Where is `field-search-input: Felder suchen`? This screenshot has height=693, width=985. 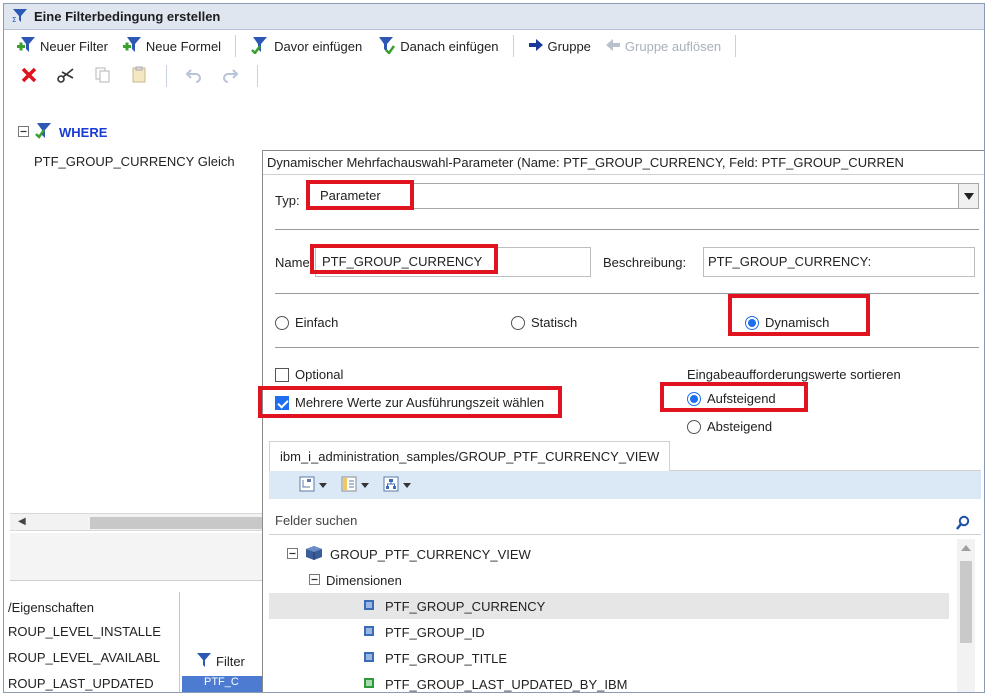 field-search-input: Felder suchen is located at coordinates (625, 521).